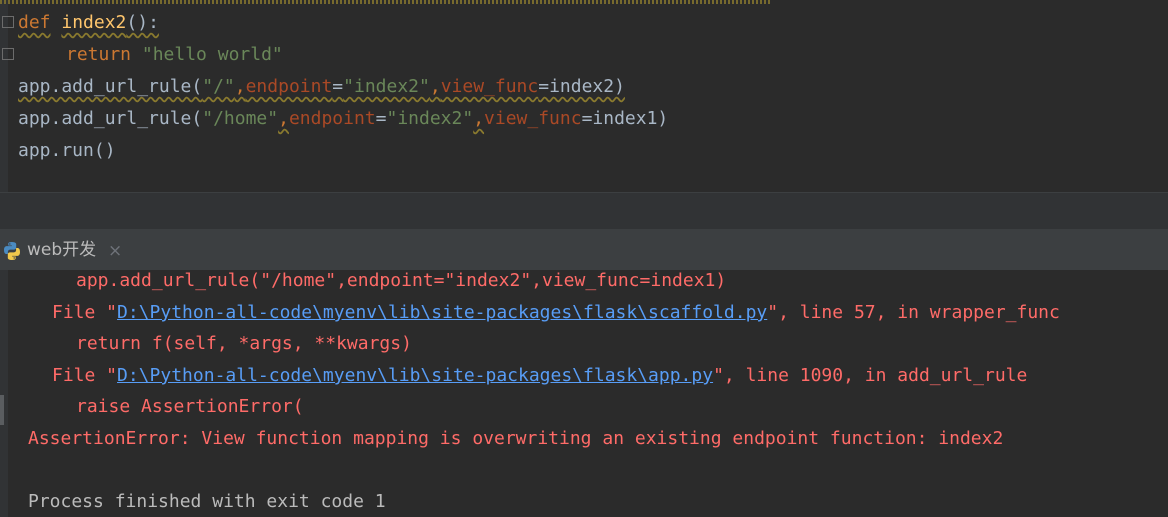 The image size is (1168, 517). I want to click on code-line-2: return "hello world", so click(174, 55).